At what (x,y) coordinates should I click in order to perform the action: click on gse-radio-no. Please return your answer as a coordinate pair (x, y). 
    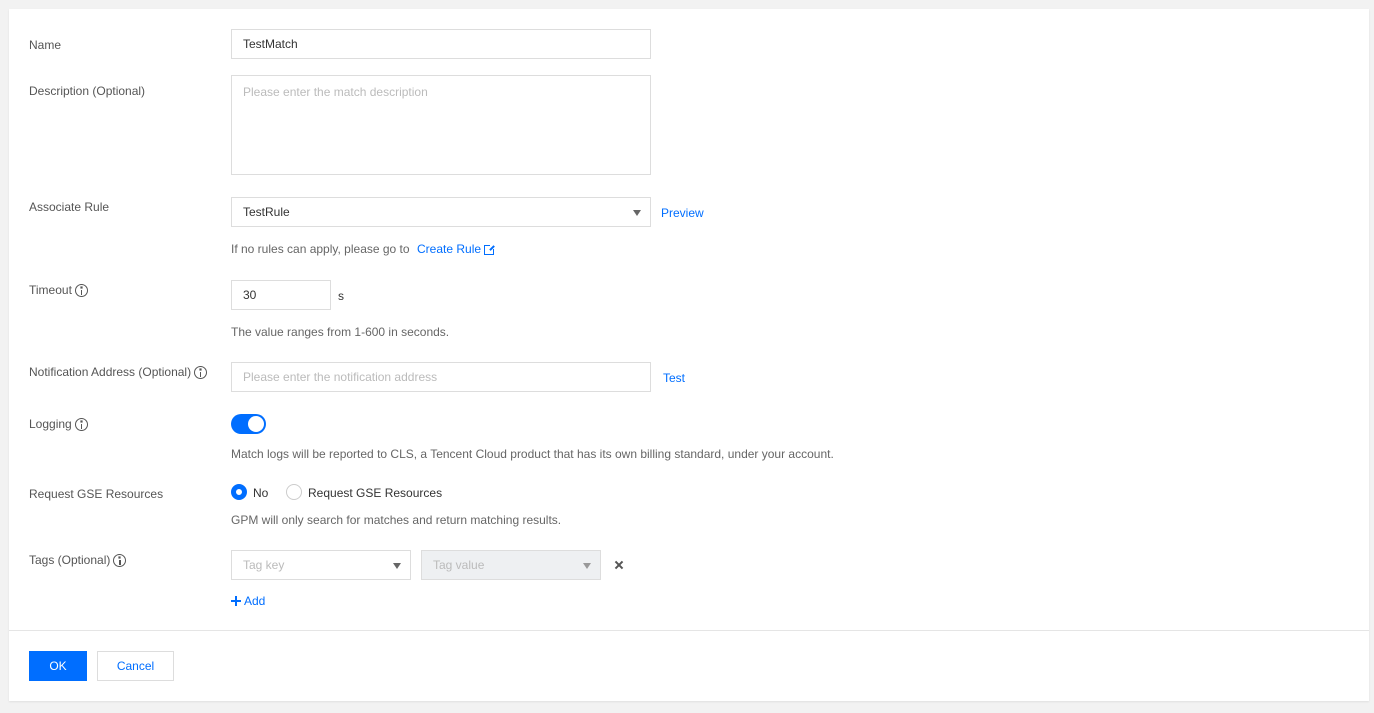
    Looking at the image, I should click on (239, 492).